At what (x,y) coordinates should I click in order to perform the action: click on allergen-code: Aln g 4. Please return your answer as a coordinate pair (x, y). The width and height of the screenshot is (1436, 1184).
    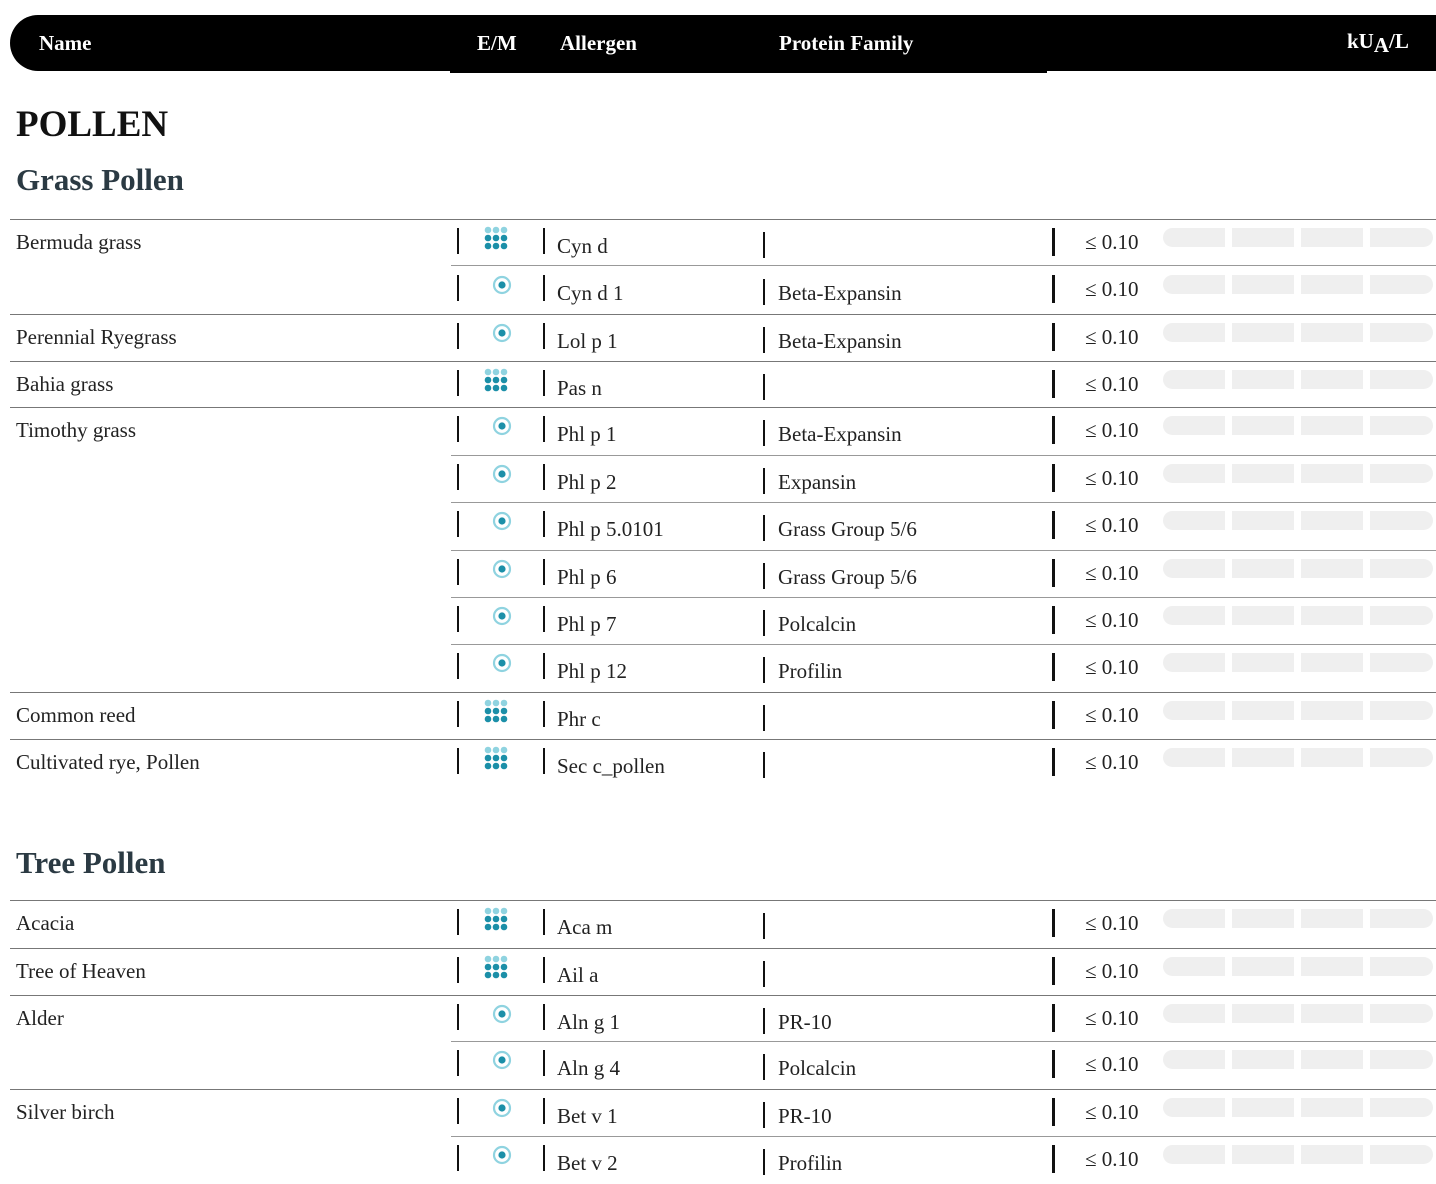
    Looking at the image, I should click on (588, 1068).